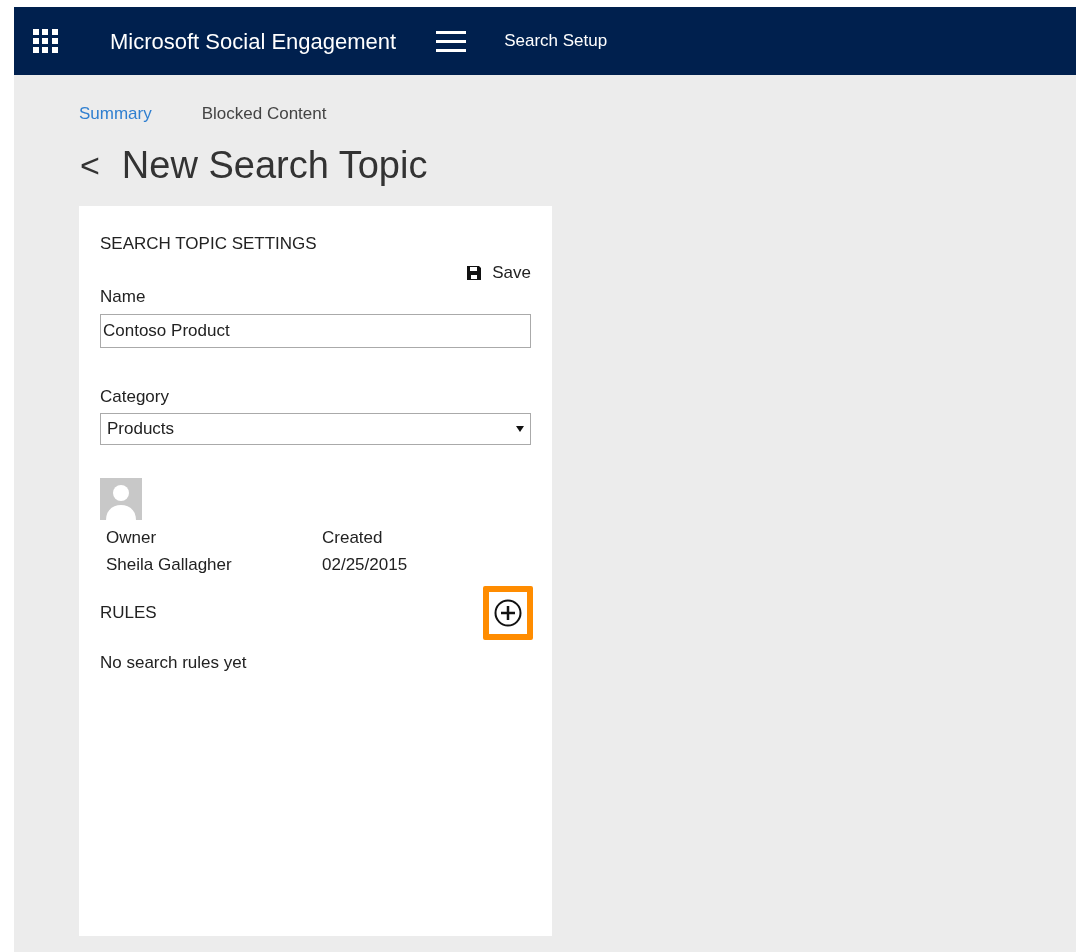 The width and height of the screenshot is (1076, 952). Describe the element at coordinates (520, 428) in the screenshot. I see `caret-icon` at that location.